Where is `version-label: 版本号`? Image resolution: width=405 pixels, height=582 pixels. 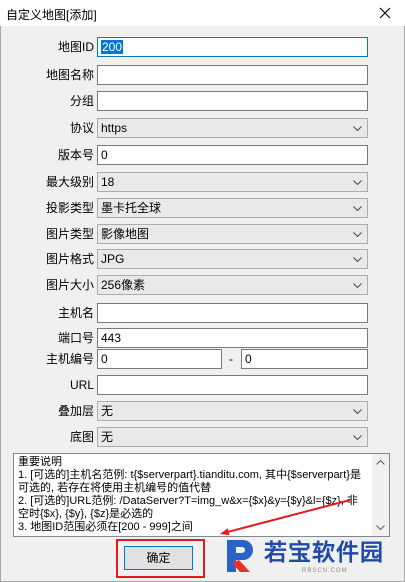
version-label: 版本号 is located at coordinates (75, 155).